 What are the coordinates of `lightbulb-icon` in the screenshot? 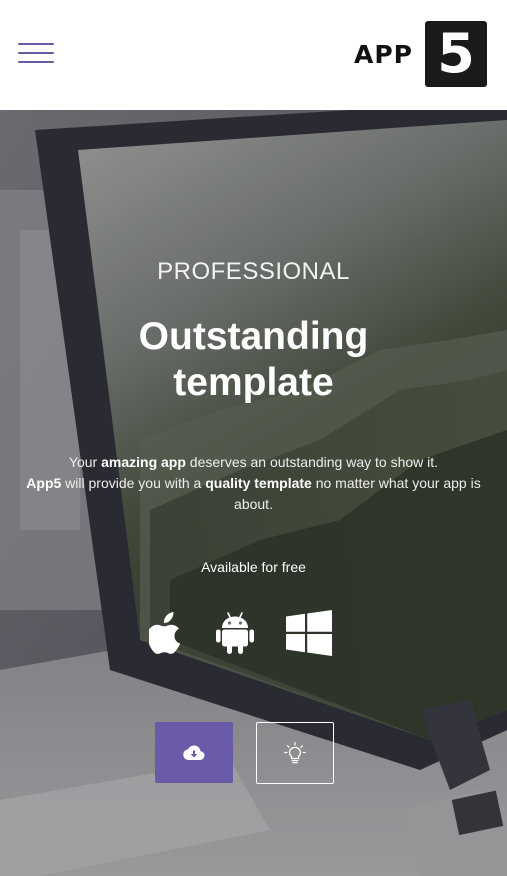 It's located at (295, 753).